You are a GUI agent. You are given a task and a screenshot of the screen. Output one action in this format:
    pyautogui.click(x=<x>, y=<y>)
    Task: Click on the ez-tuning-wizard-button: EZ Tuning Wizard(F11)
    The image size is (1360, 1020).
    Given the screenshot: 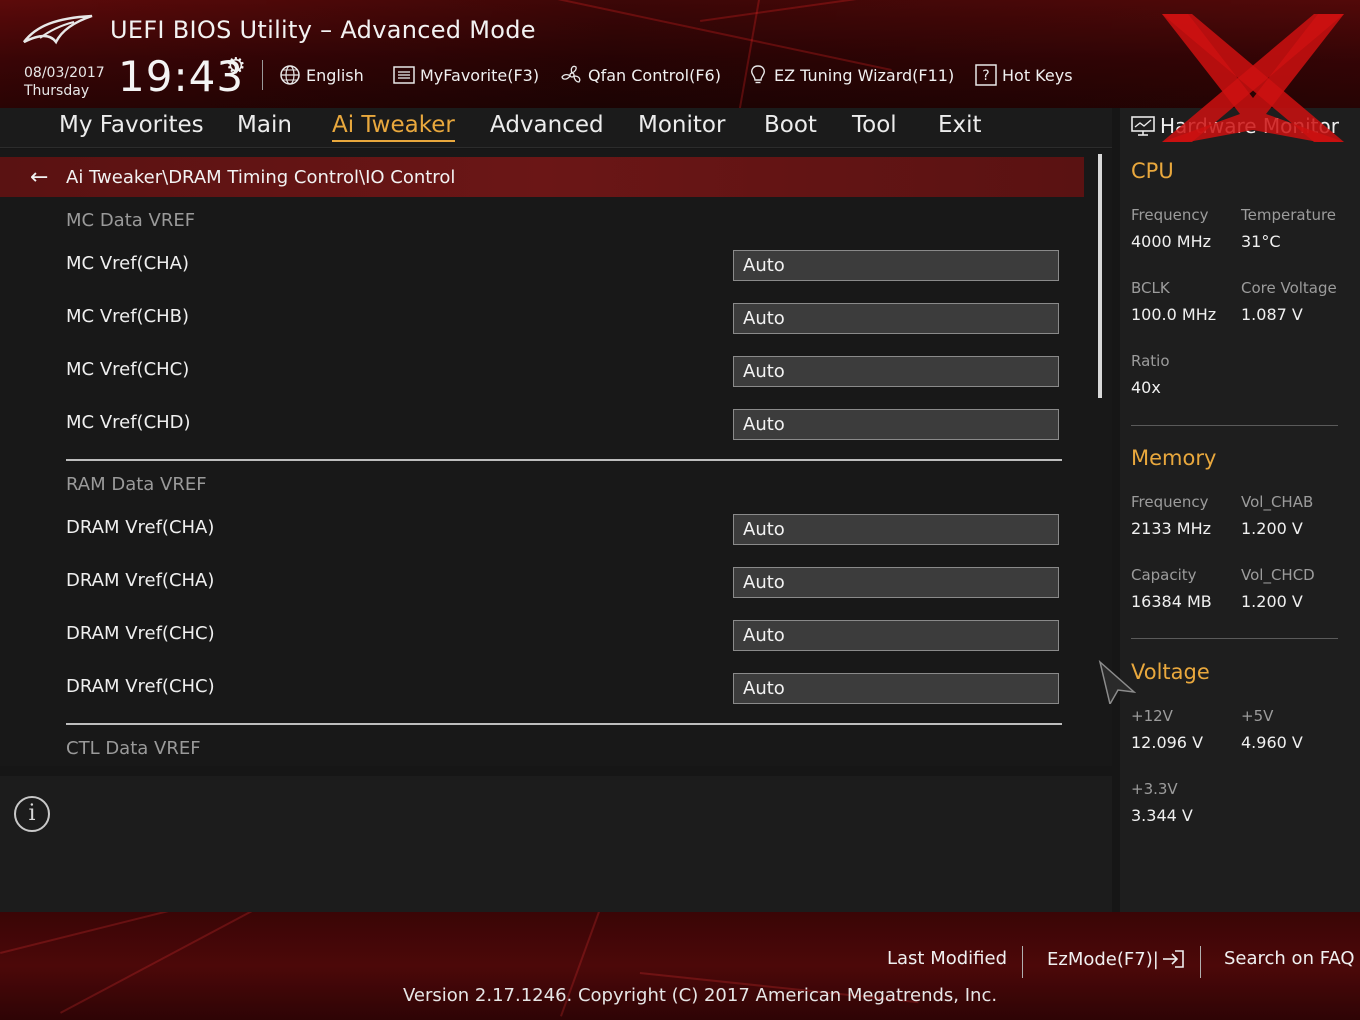 What is the action you would take?
    pyautogui.click(x=850, y=75)
    